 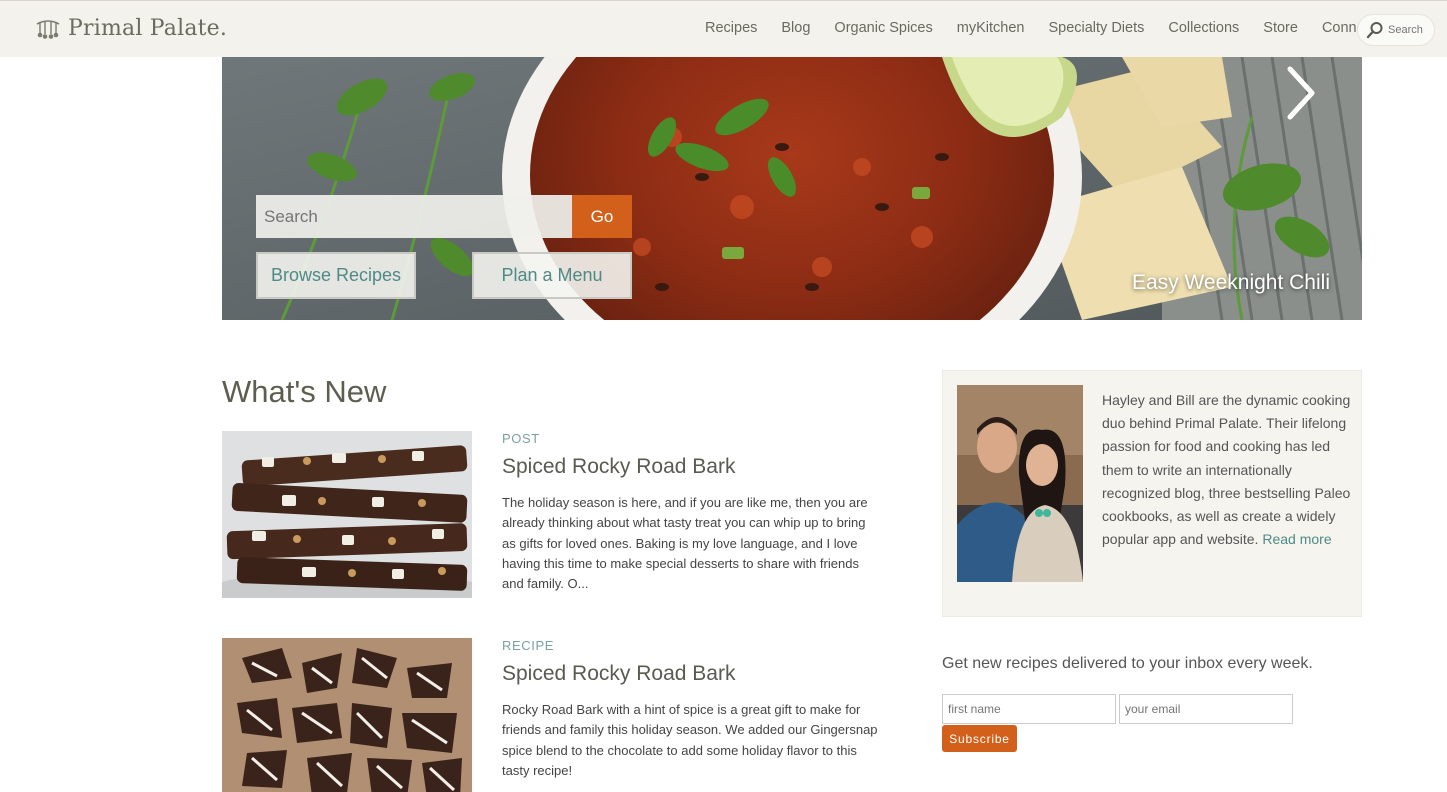 I want to click on rocky-road-pieces-image, so click(x=347, y=715).